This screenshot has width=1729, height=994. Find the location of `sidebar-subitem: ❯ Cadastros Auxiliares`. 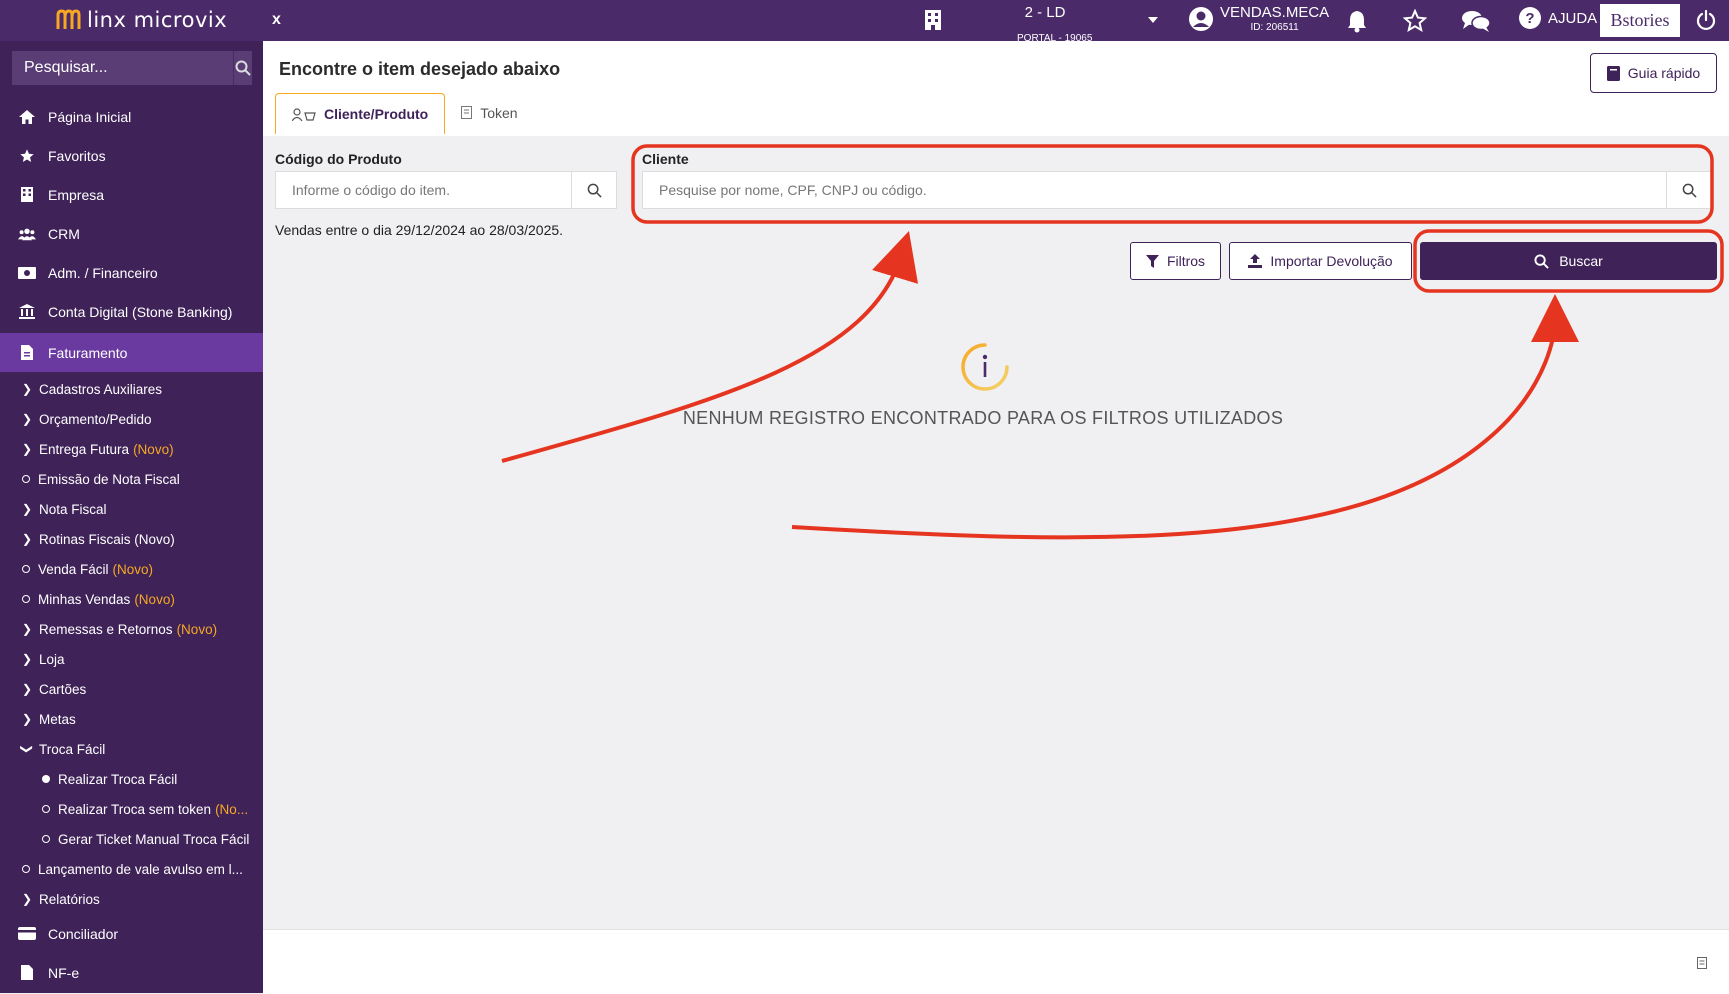

sidebar-subitem: ❯ Cadastros Auxiliares is located at coordinates (131, 389).